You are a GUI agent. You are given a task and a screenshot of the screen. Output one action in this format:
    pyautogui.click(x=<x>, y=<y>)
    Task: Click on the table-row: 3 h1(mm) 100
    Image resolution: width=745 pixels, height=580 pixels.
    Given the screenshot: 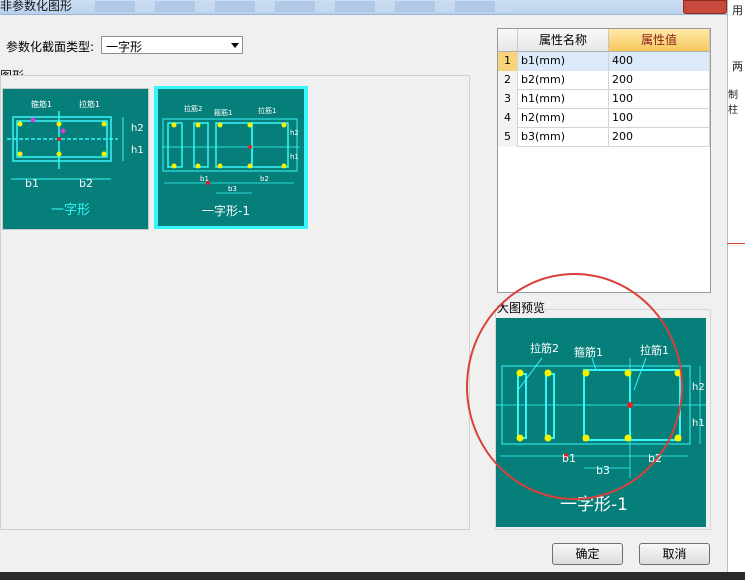 What is the action you would take?
    pyautogui.click(x=604, y=99)
    